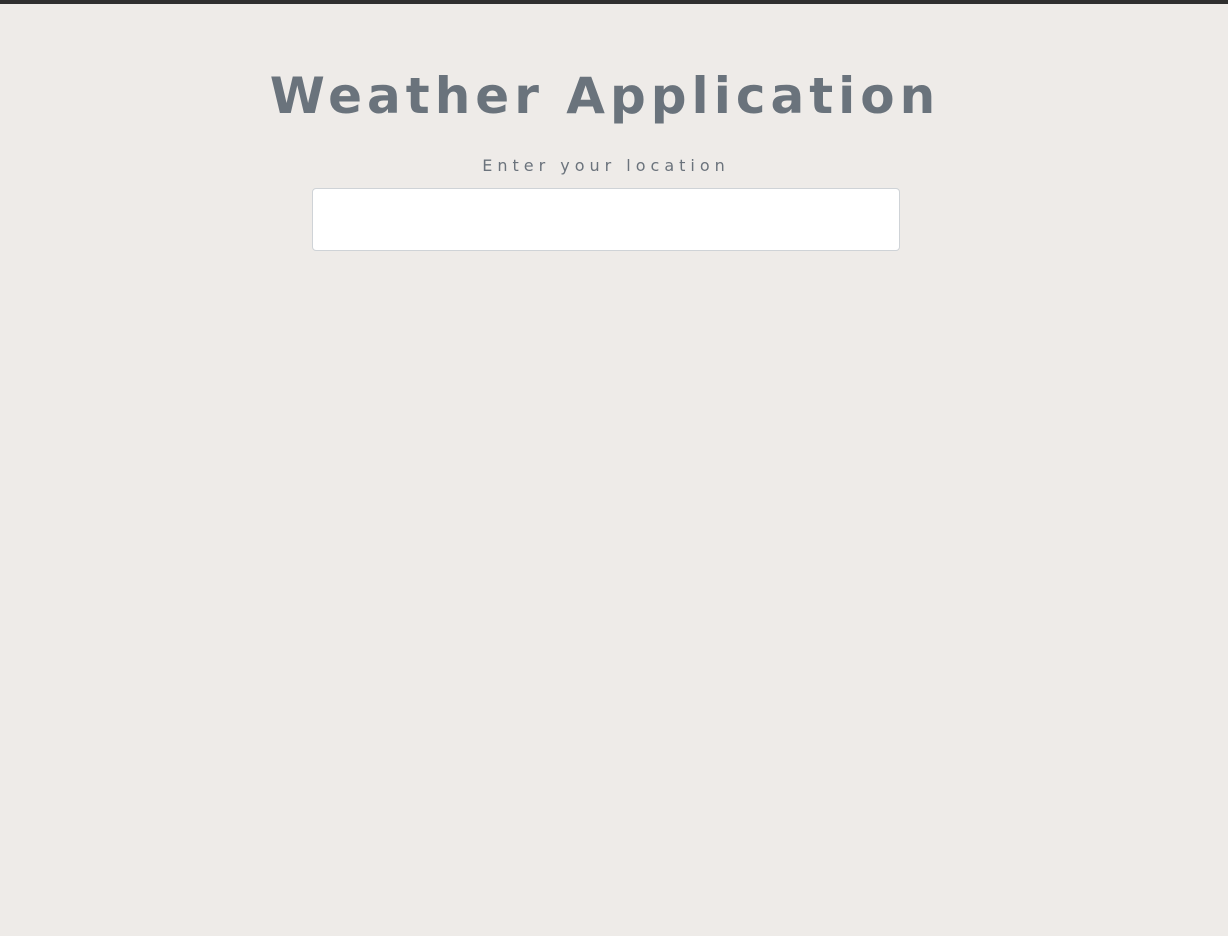  I want to click on location-input, so click(606, 219).